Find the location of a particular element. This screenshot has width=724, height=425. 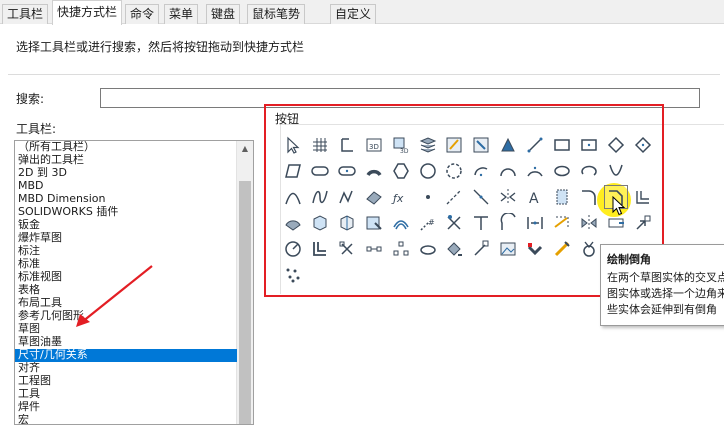

tooltip: 绘制倒角 在两个草图实体的交叉点 图实体或选择一个边角来 些实体会延伸到有倒角 is located at coordinates (662, 285).